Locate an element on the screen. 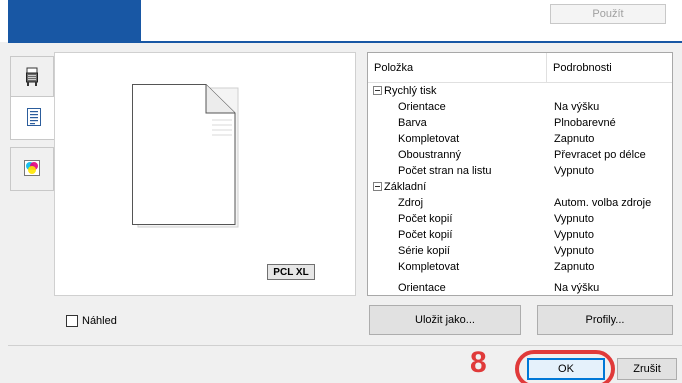 Image resolution: width=682 pixels, height=383 pixels. list-item: Barva Plnobarevné is located at coordinates (520, 123).